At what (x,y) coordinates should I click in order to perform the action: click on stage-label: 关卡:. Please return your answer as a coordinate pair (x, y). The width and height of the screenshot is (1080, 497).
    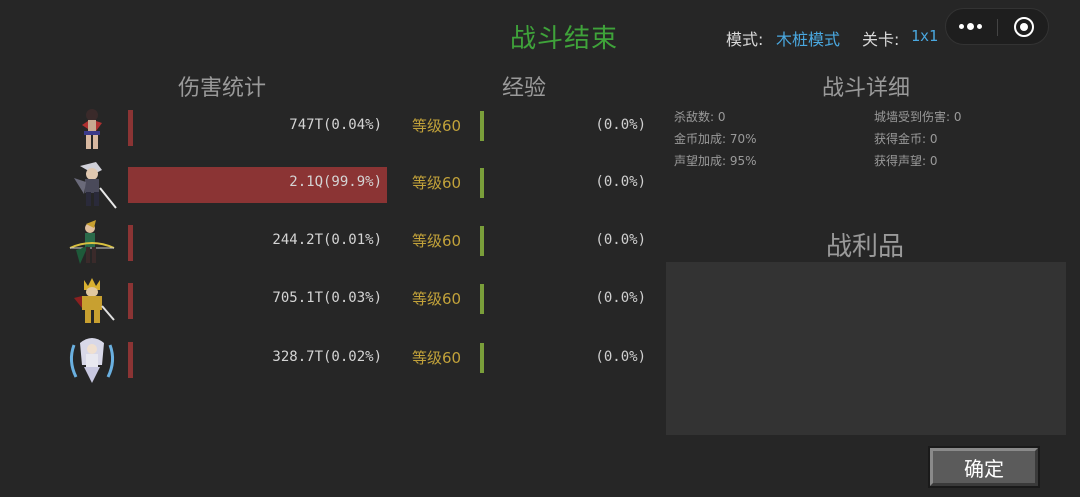
    Looking at the image, I should click on (881, 39).